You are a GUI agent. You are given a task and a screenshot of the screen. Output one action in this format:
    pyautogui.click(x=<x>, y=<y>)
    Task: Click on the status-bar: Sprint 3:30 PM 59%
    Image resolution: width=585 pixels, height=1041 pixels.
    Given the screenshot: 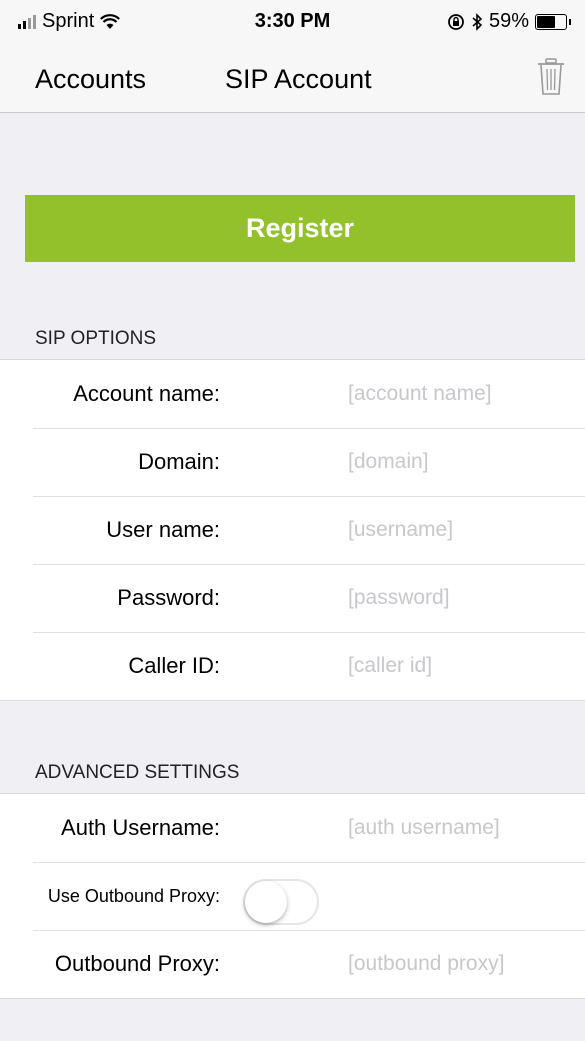 What is the action you would take?
    pyautogui.click(x=292, y=20)
    